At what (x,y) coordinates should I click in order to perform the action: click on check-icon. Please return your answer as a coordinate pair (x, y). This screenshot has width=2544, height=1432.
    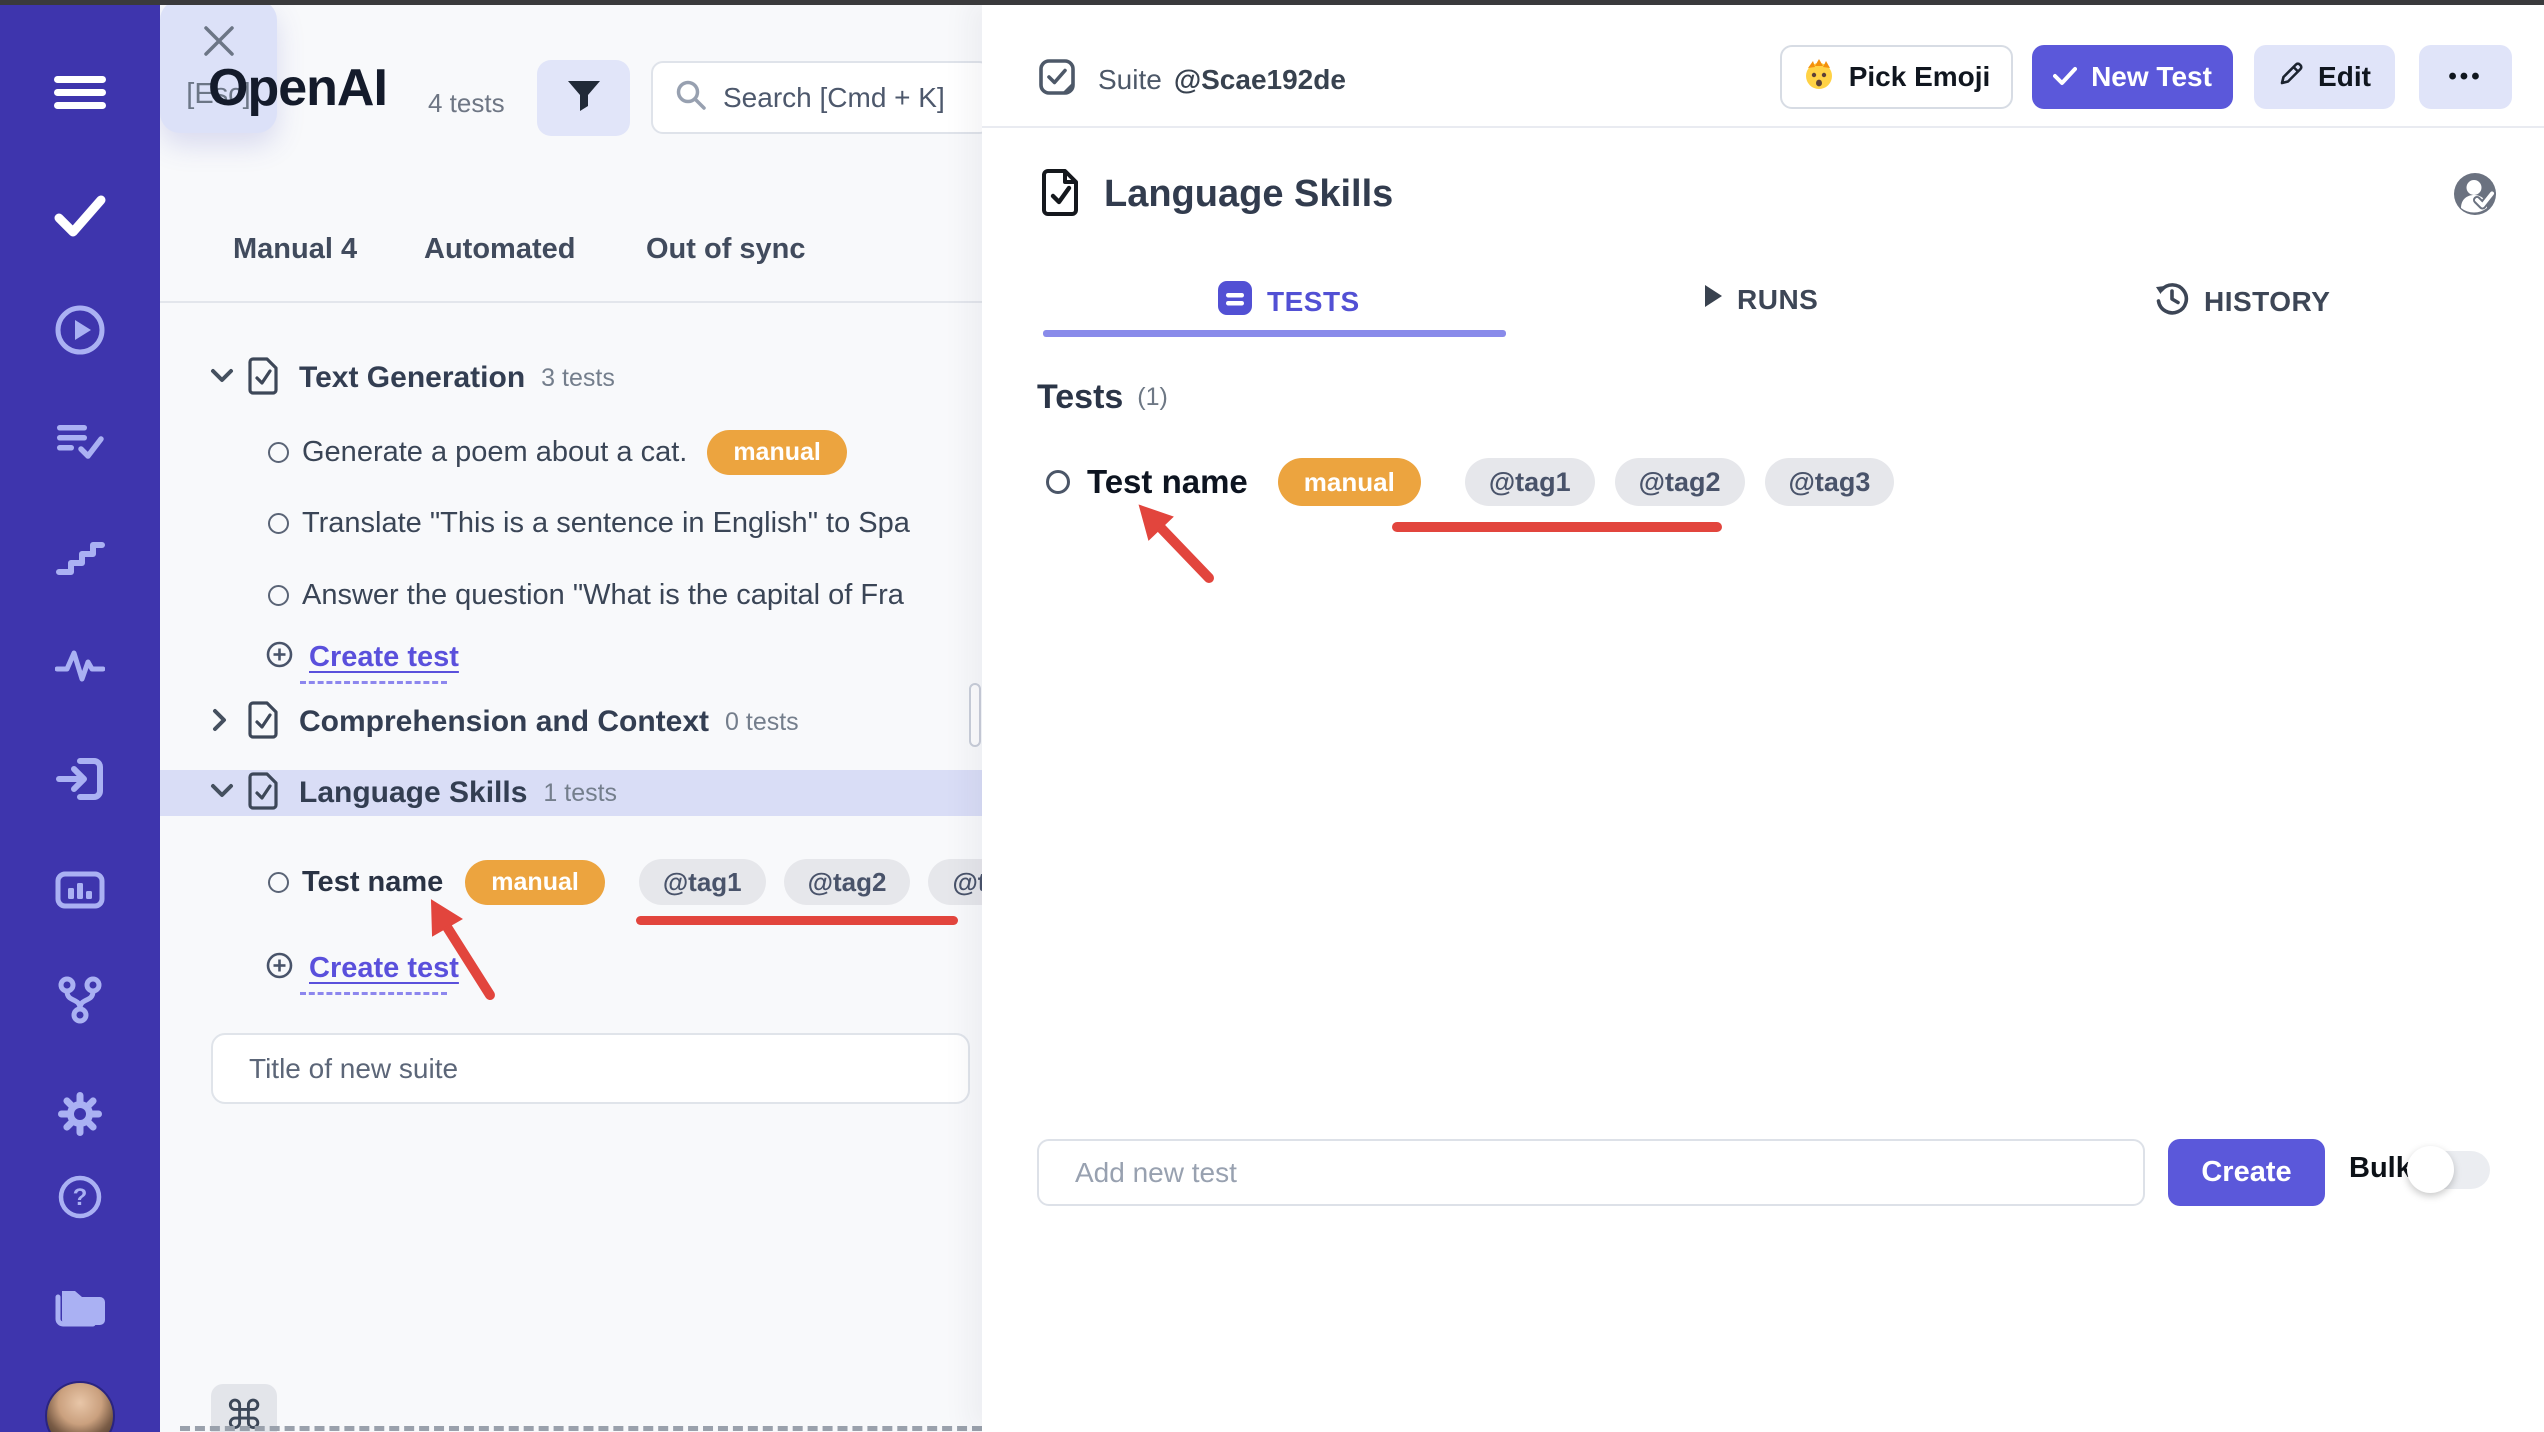
    Looking at the image, I should click on (80, 217).